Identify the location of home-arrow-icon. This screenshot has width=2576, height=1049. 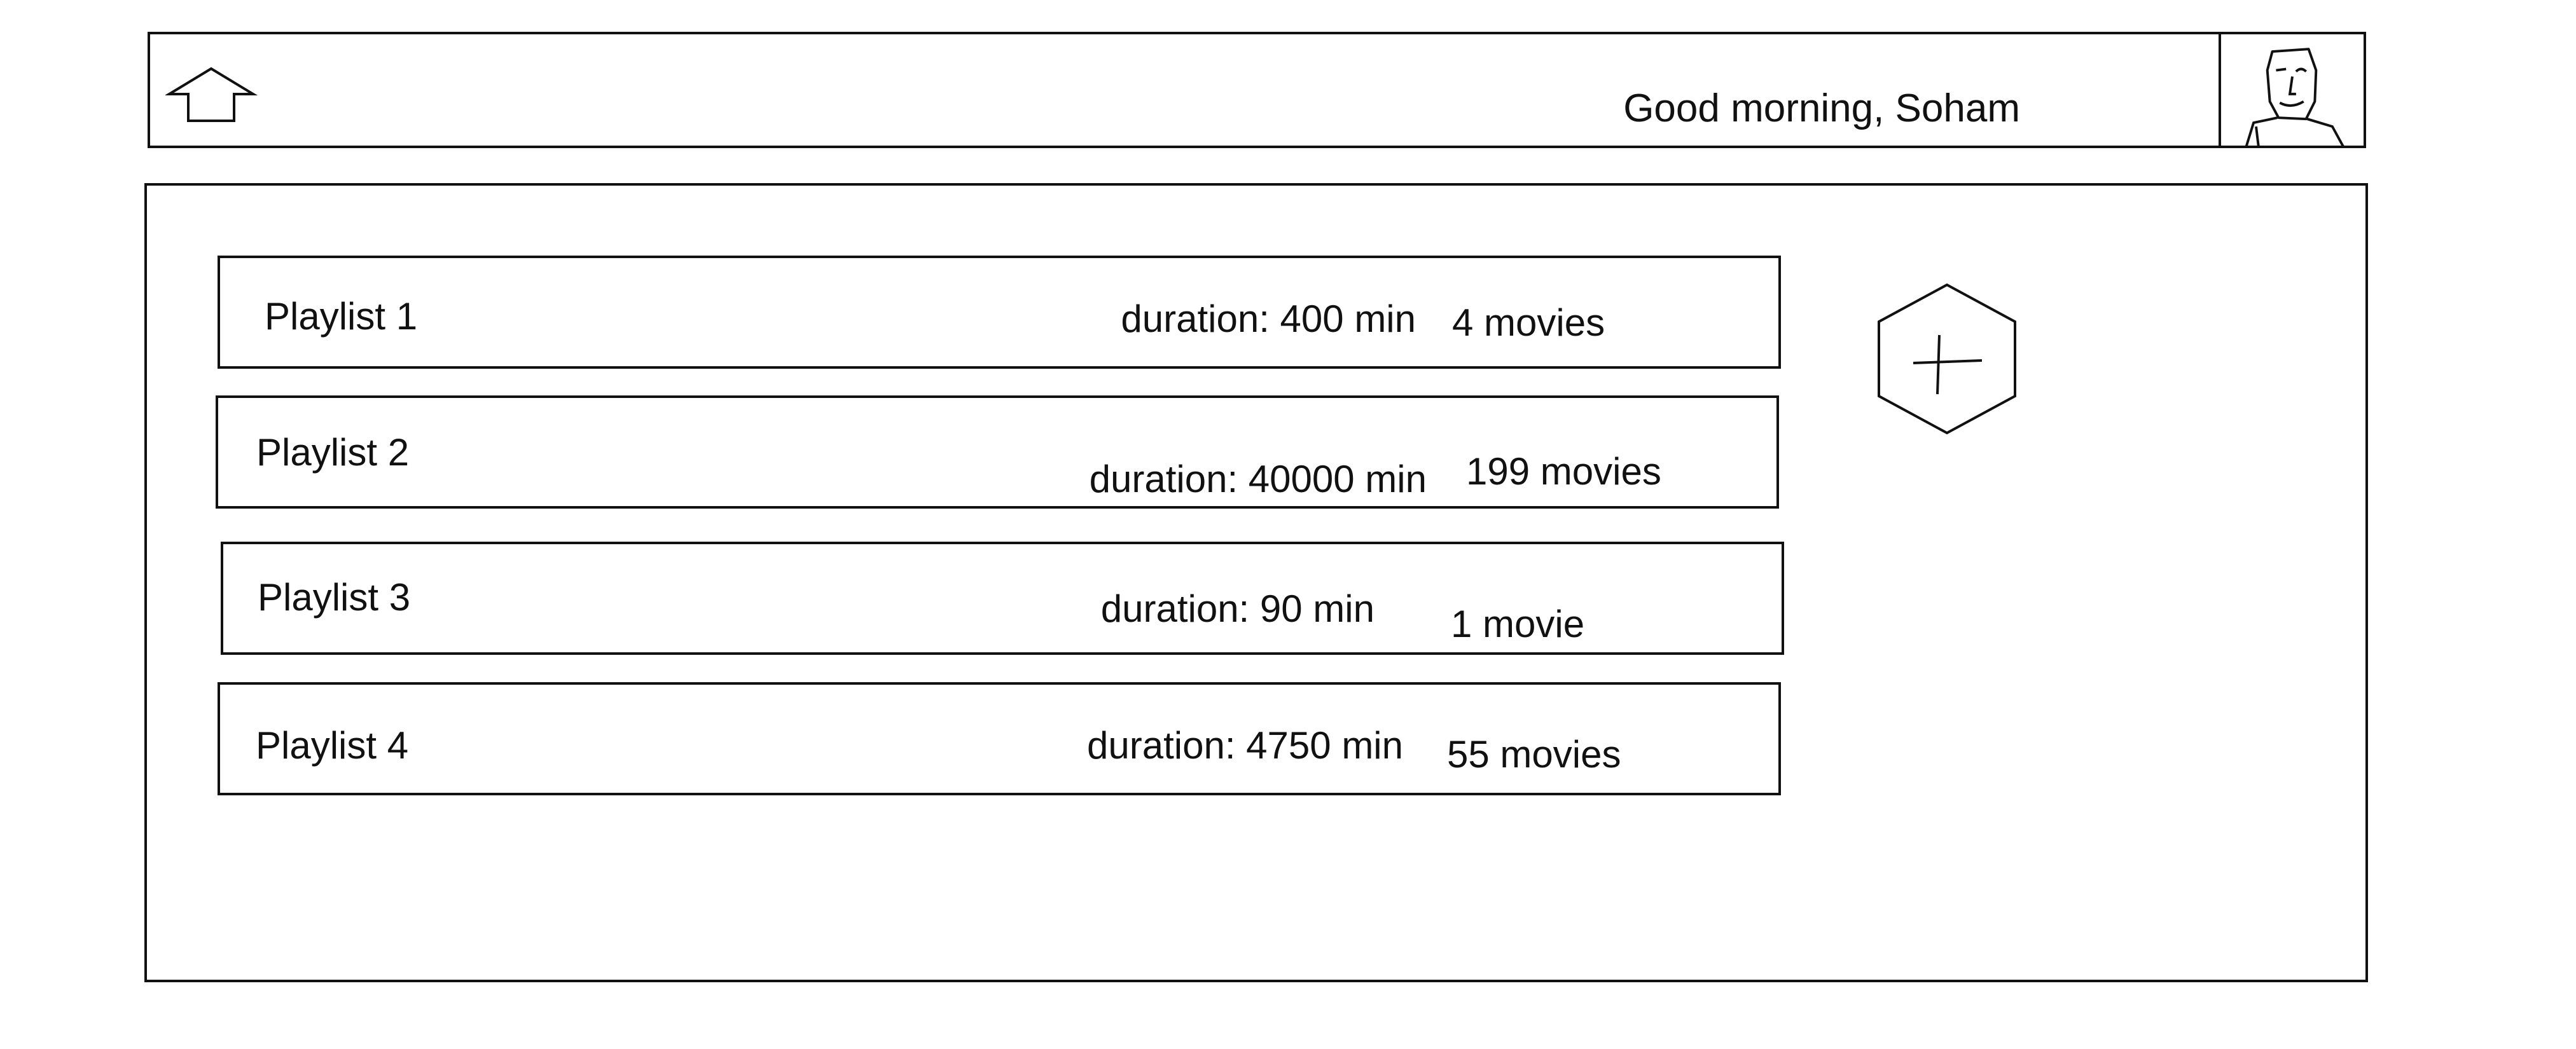
(211, 95).